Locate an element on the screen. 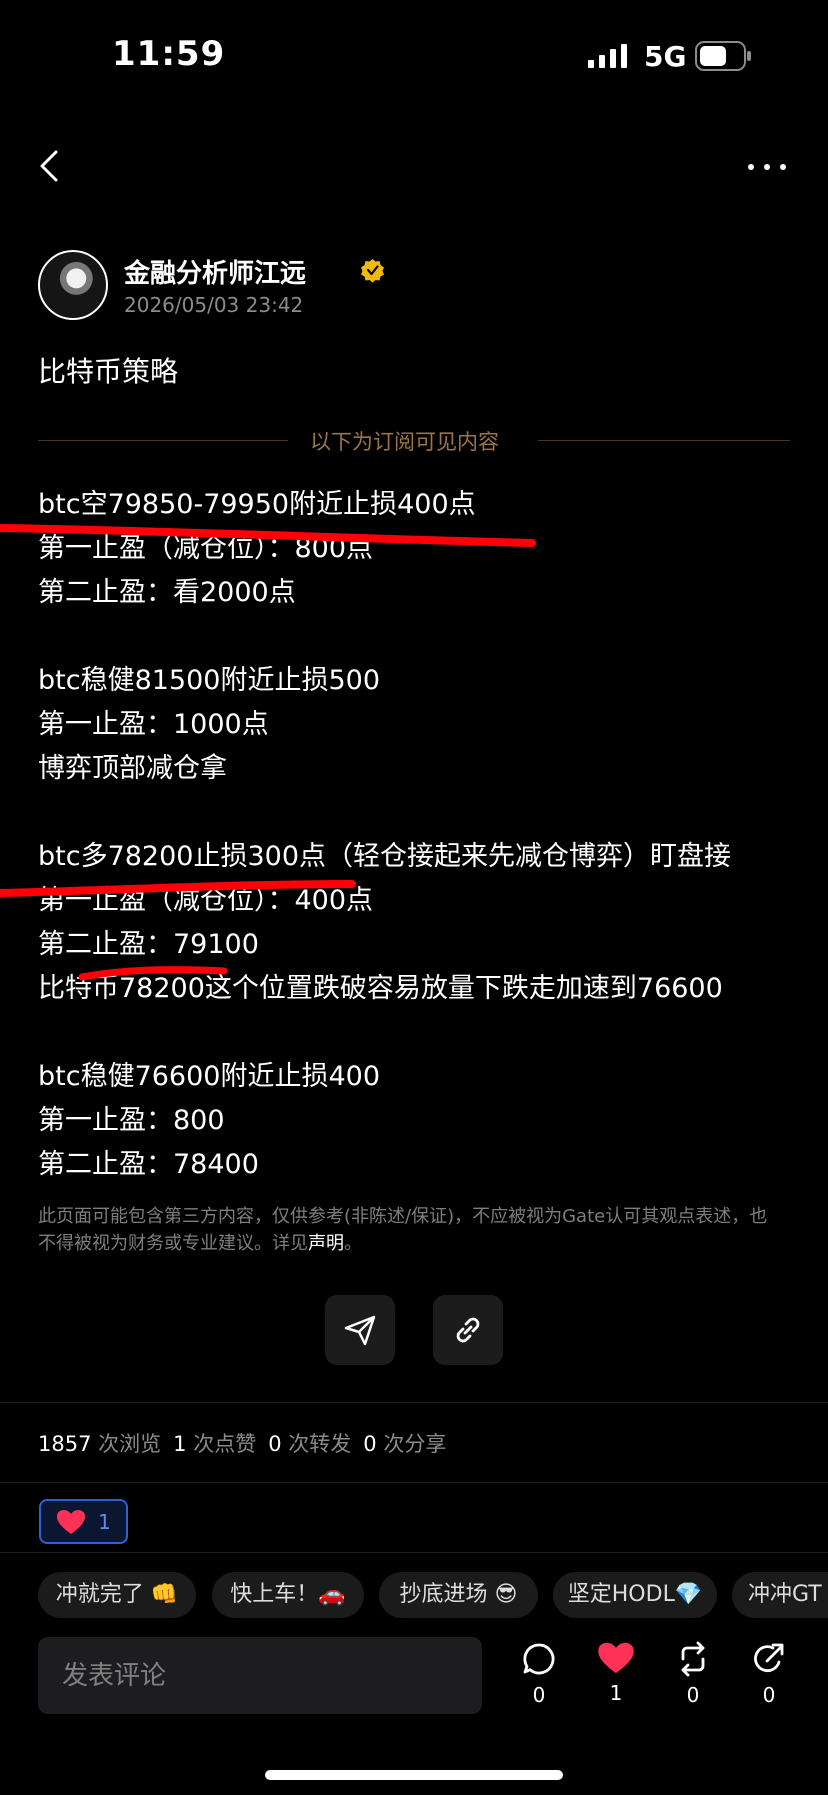  top-nav is located at coordinates (414, 165).